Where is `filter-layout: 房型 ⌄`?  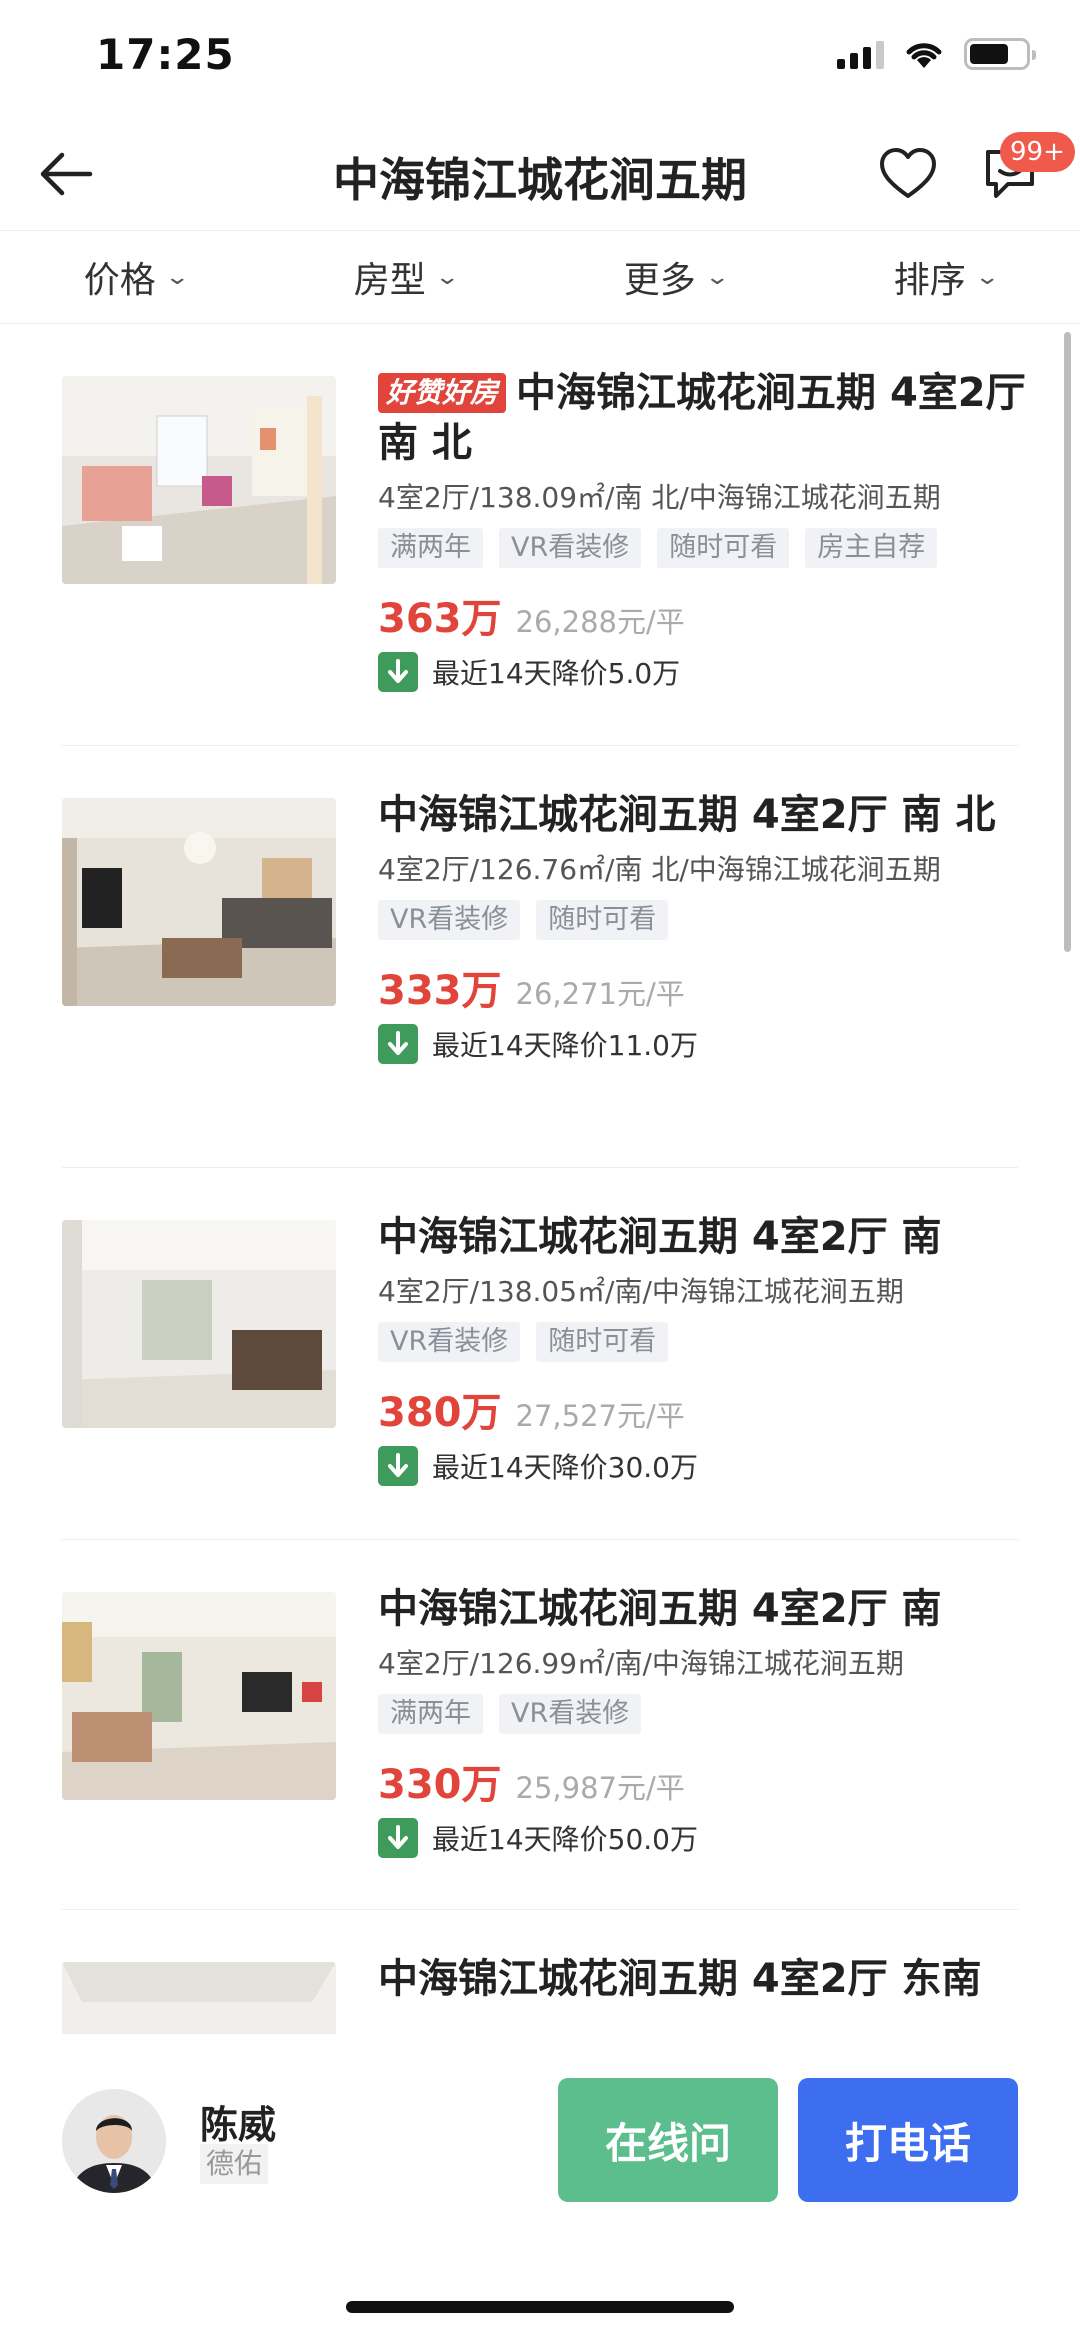 filter-layout: 房型 ⌄ is located at coordinates (405, 277).